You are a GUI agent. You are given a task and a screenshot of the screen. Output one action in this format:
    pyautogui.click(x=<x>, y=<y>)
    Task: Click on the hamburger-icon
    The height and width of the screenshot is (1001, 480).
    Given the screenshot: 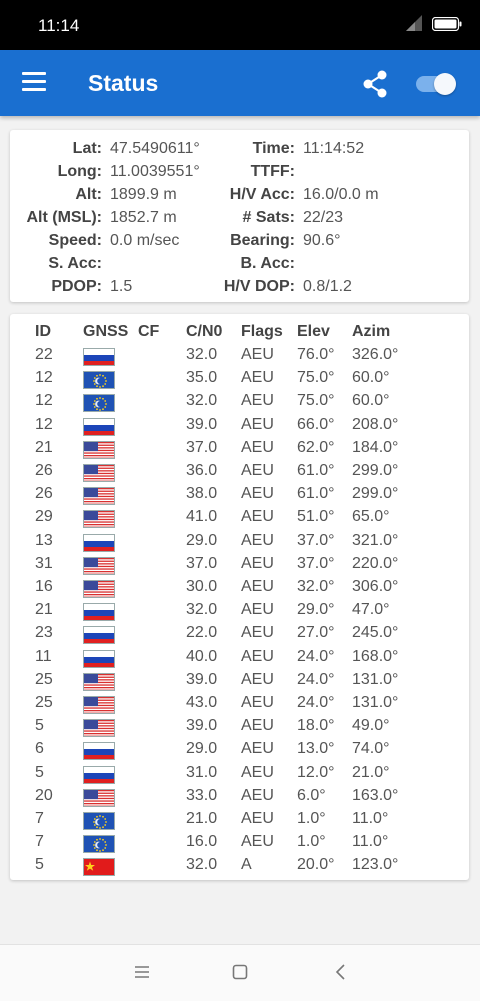 What is the action you would take?
    pyautogui.click(x=35, y=83)
    